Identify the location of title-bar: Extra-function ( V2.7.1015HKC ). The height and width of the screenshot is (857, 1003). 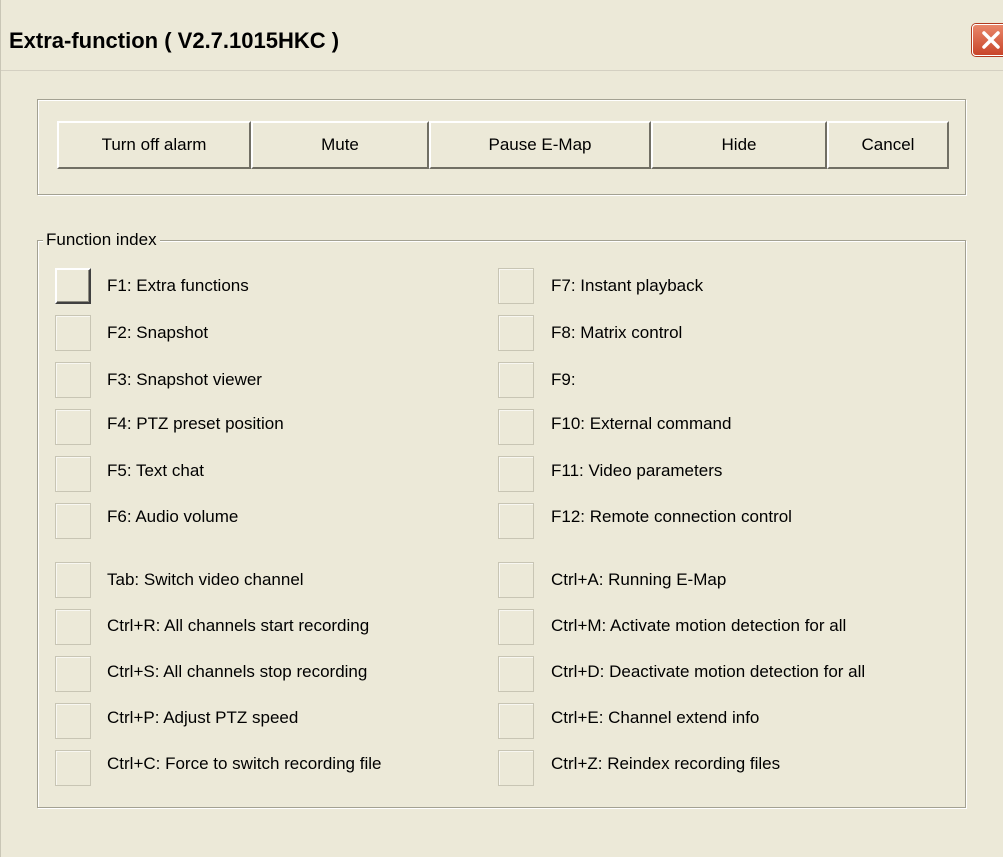
(502, 40).